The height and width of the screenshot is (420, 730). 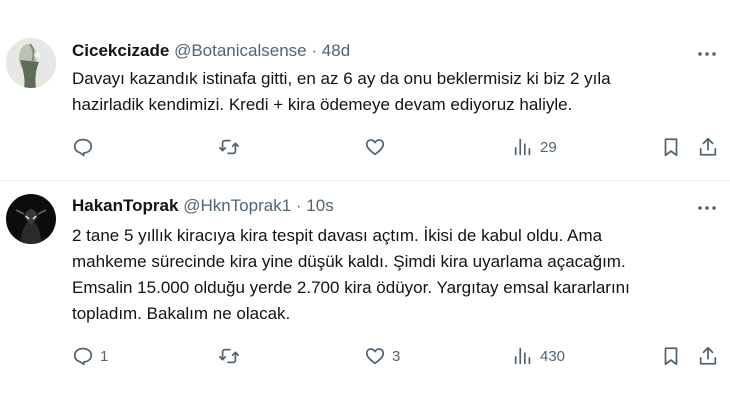 What do you see at coordinates (548, 147) in the screenshot?
I see `view-count: 29` at bounding box center [548, 147].